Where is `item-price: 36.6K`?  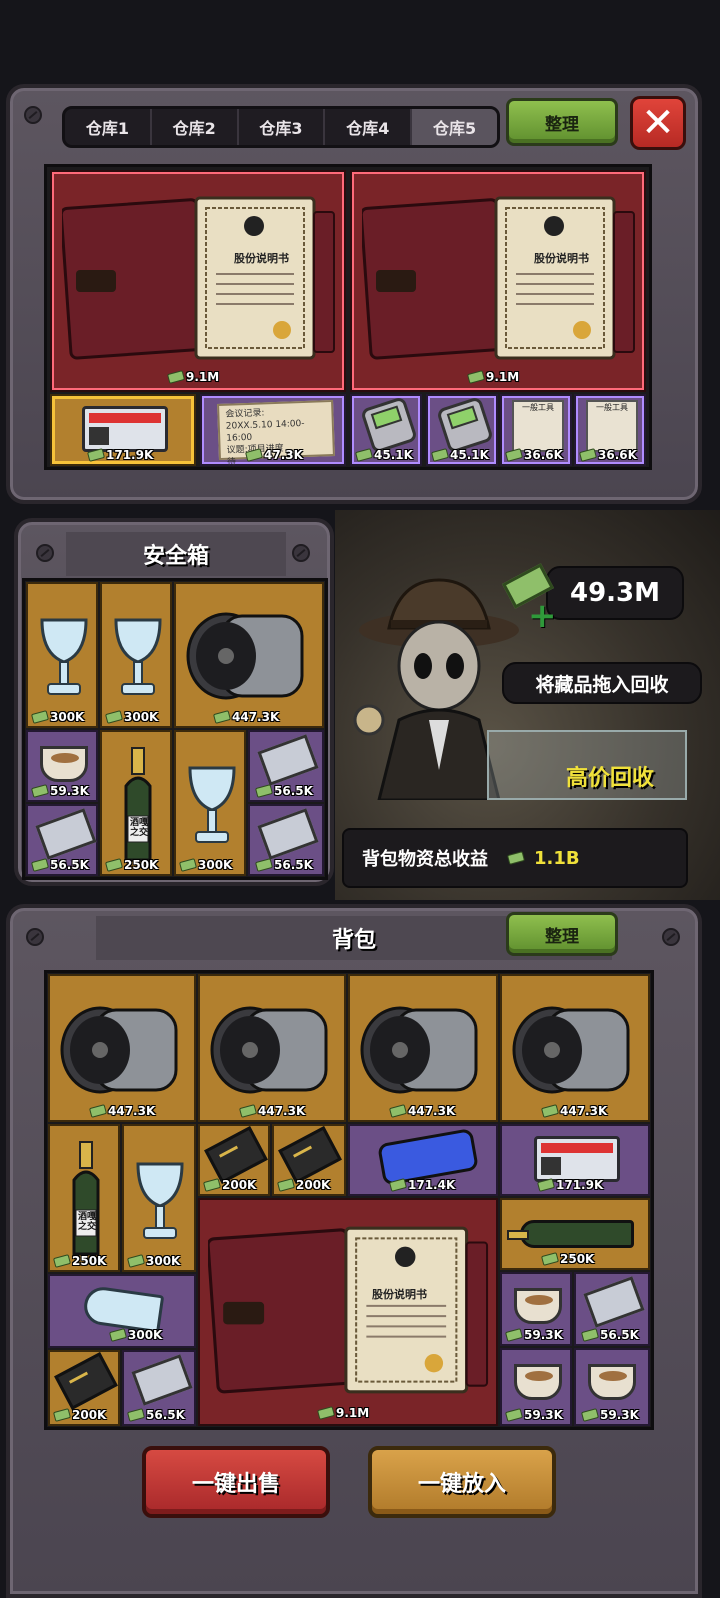
item-price: 36.6K is located at coordinates (533, 455).